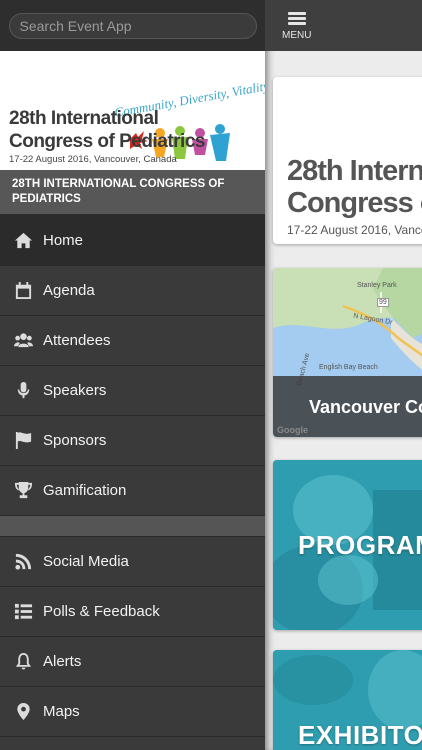  I want to click on map-label-english-bay: English Bay Beach, so click(348, 367).